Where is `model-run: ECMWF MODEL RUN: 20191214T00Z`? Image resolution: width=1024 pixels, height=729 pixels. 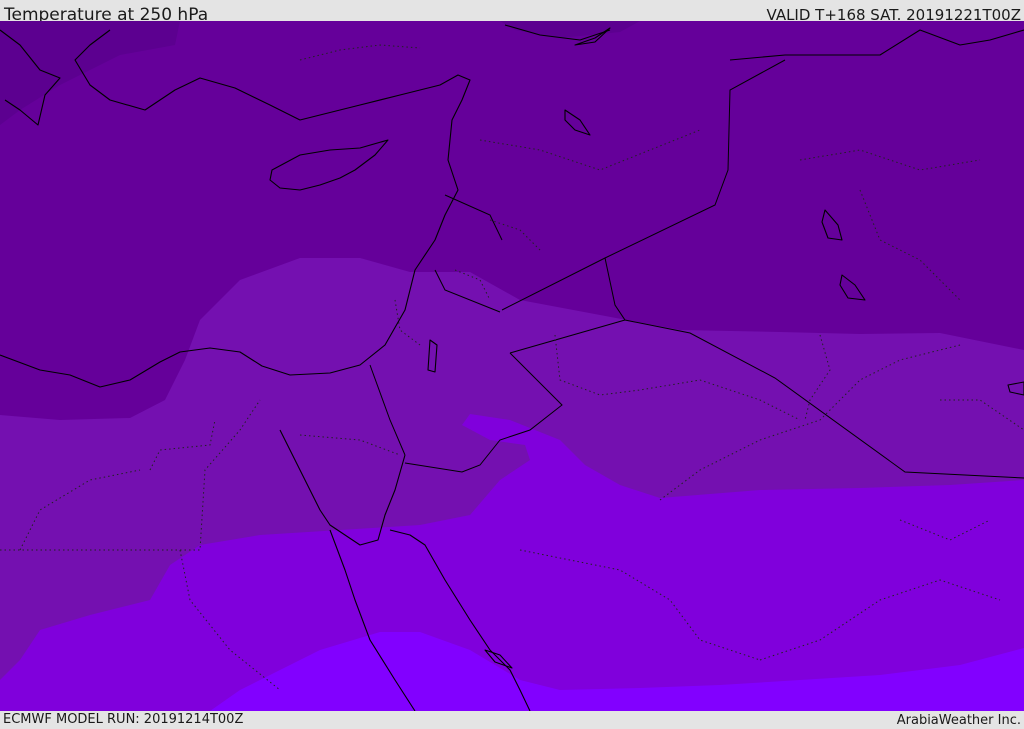
model-run: ECMWF MODEL RUN: 20191214T00Z is located at coordinates (123, 719).